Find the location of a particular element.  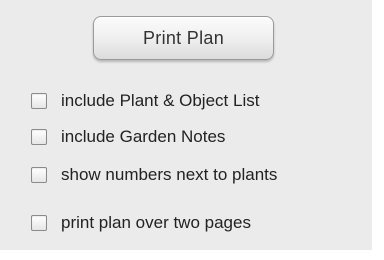

include-garden-notes-label: include Garden Notes is located at coordinates (143, 136).